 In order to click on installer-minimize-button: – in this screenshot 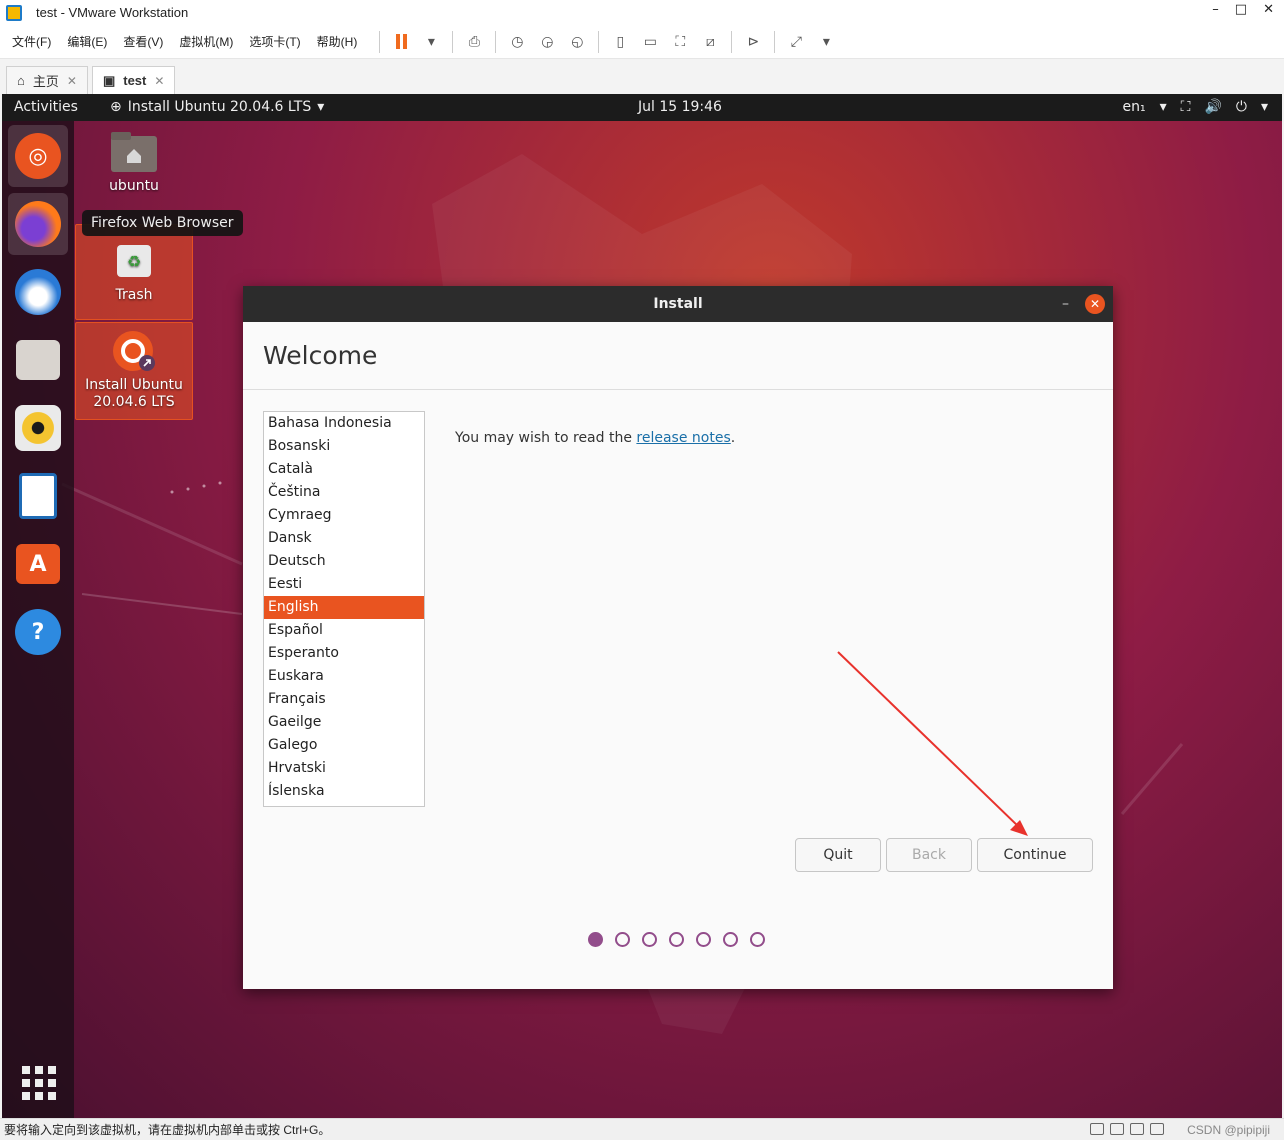, I will do `click(1065, 304)`.